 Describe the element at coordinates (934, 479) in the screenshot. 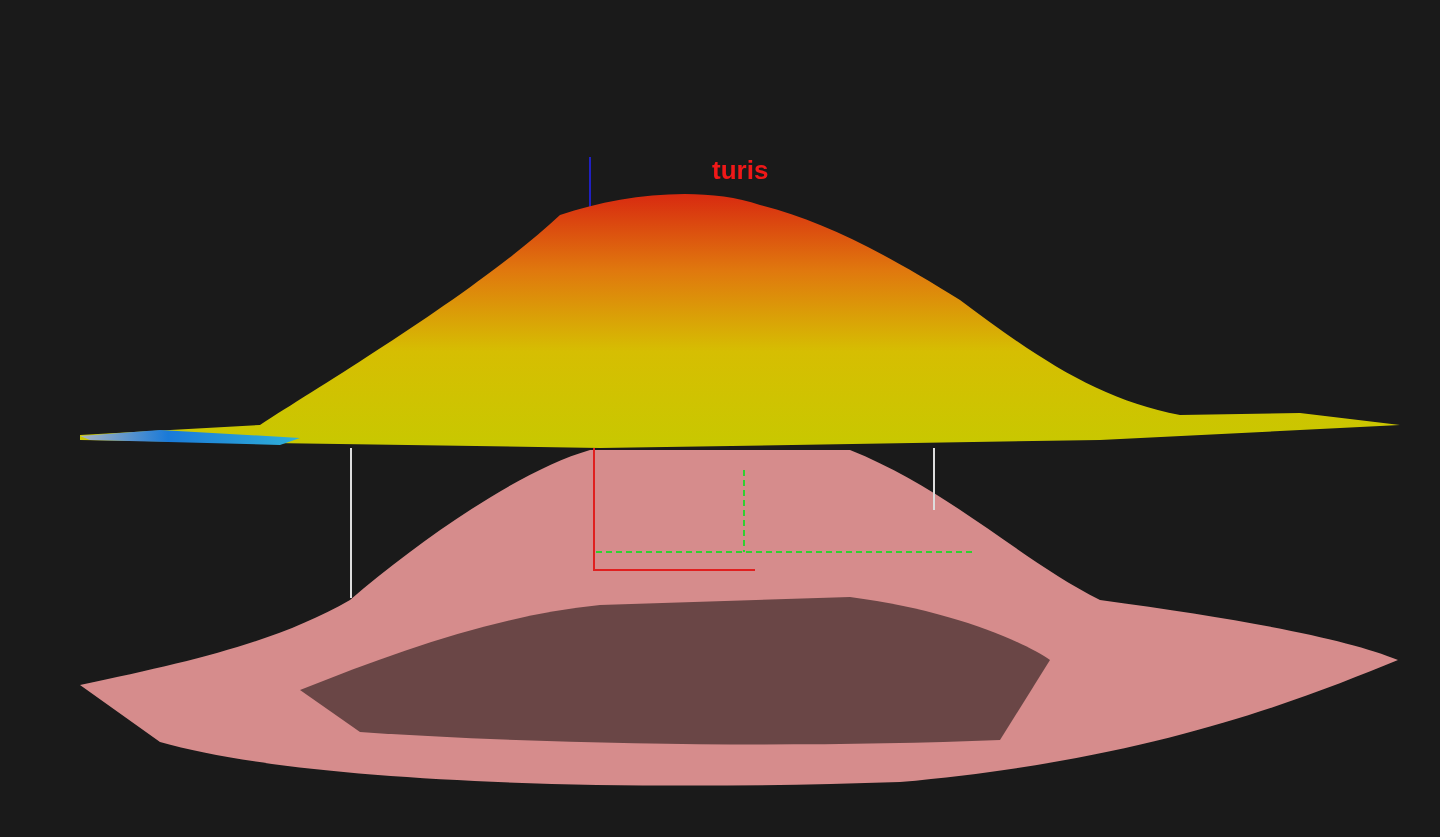

I see `support-line` at that location.